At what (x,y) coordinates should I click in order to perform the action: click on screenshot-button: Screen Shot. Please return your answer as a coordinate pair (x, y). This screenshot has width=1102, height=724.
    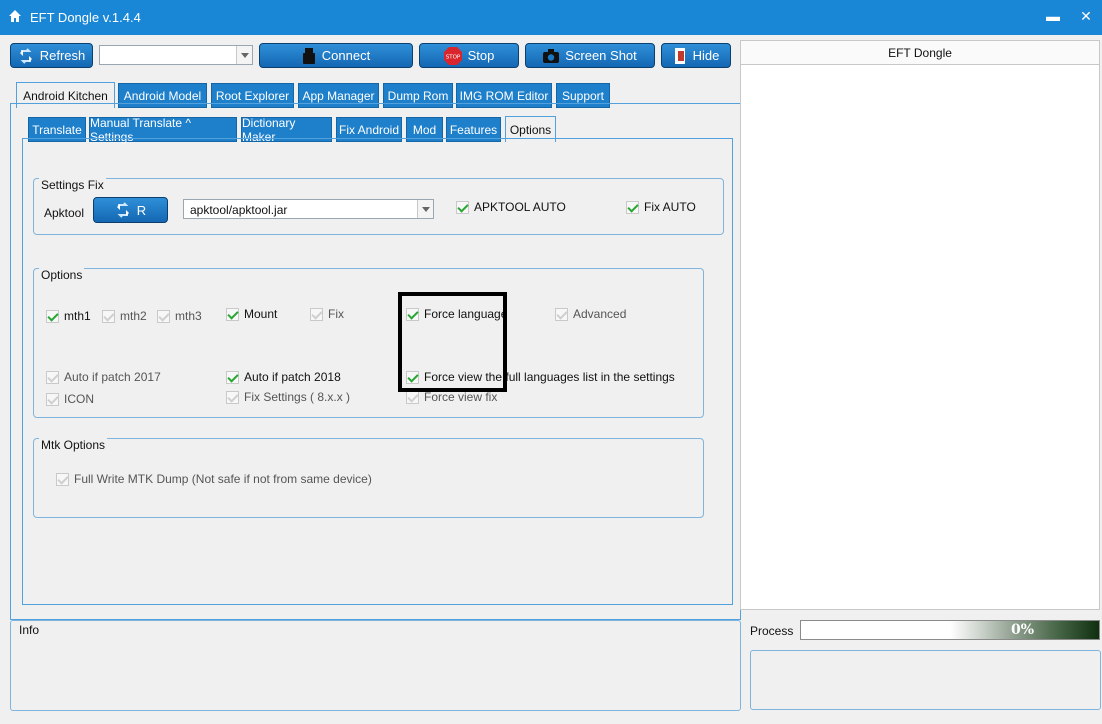
    Looking at the image, I should click on (590, 55).